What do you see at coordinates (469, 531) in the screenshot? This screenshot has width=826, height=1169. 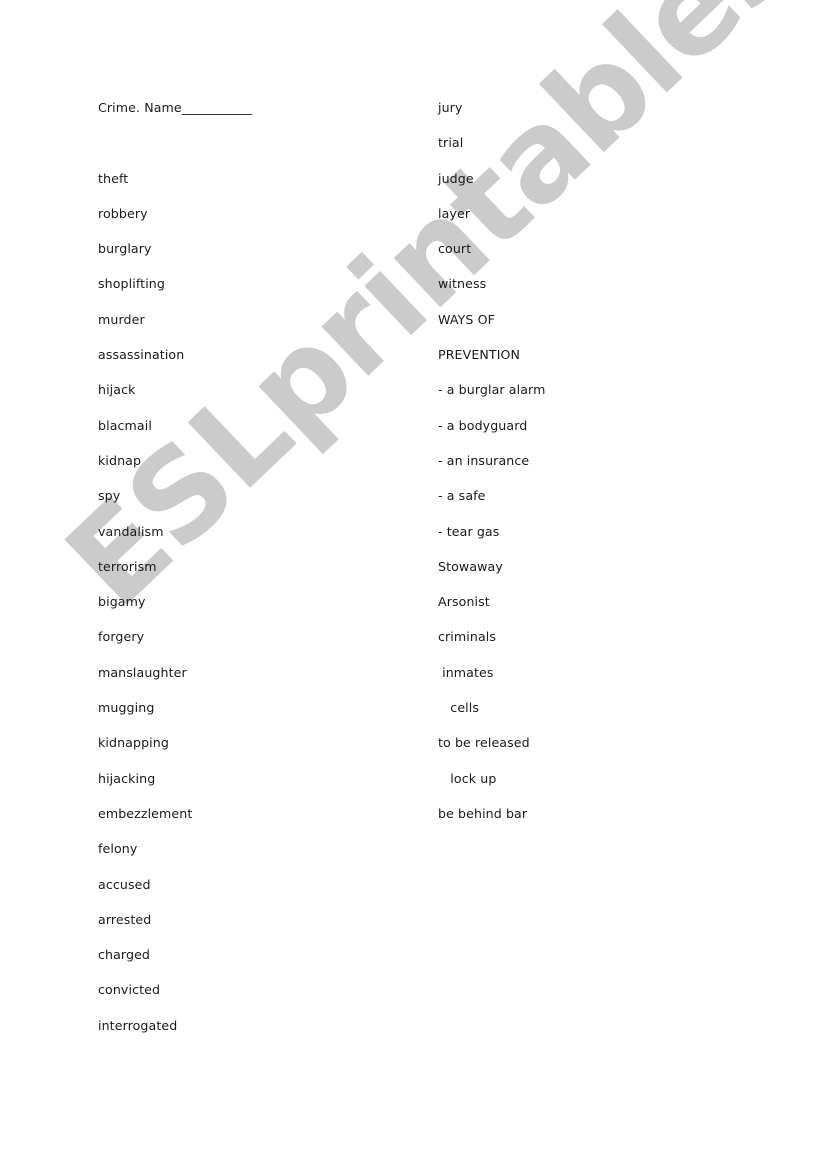 I see `vocabulary-item: - tear gas` at bounding box center [469, 531].